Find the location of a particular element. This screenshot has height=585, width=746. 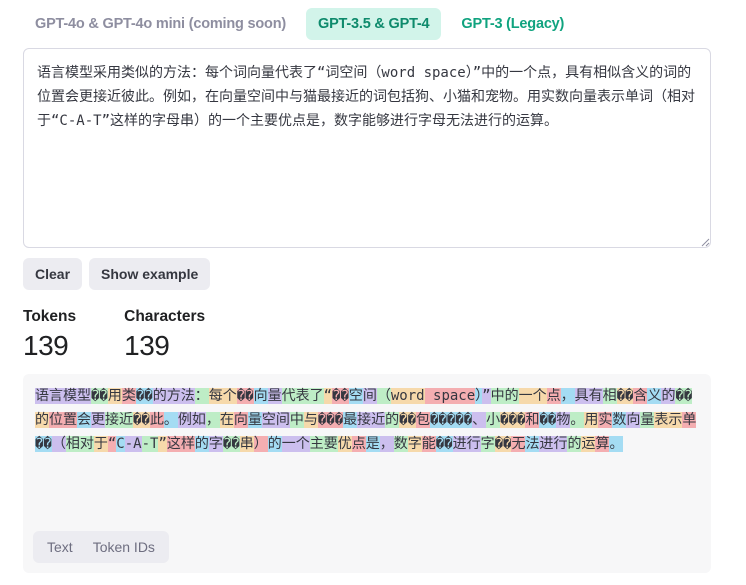

token: 每个 is located at coordinates (222, 396).